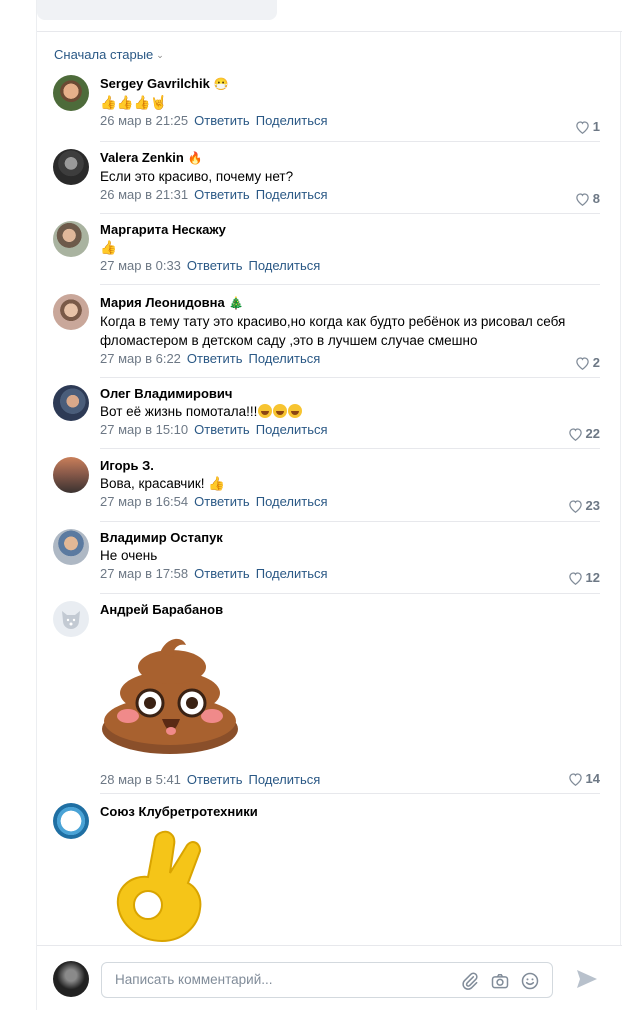 This screenshot has height=1010, width=630. I want to click on author-name: Sergey Gavrilchik, so click(155, 83).